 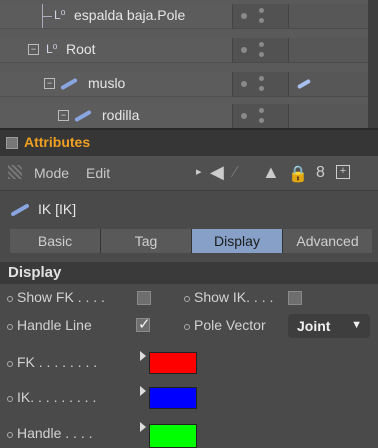 What do you see at coordinates (320, 173) in the screenshot?
I see `link-icon: 8` at bounding box center [320, 173].